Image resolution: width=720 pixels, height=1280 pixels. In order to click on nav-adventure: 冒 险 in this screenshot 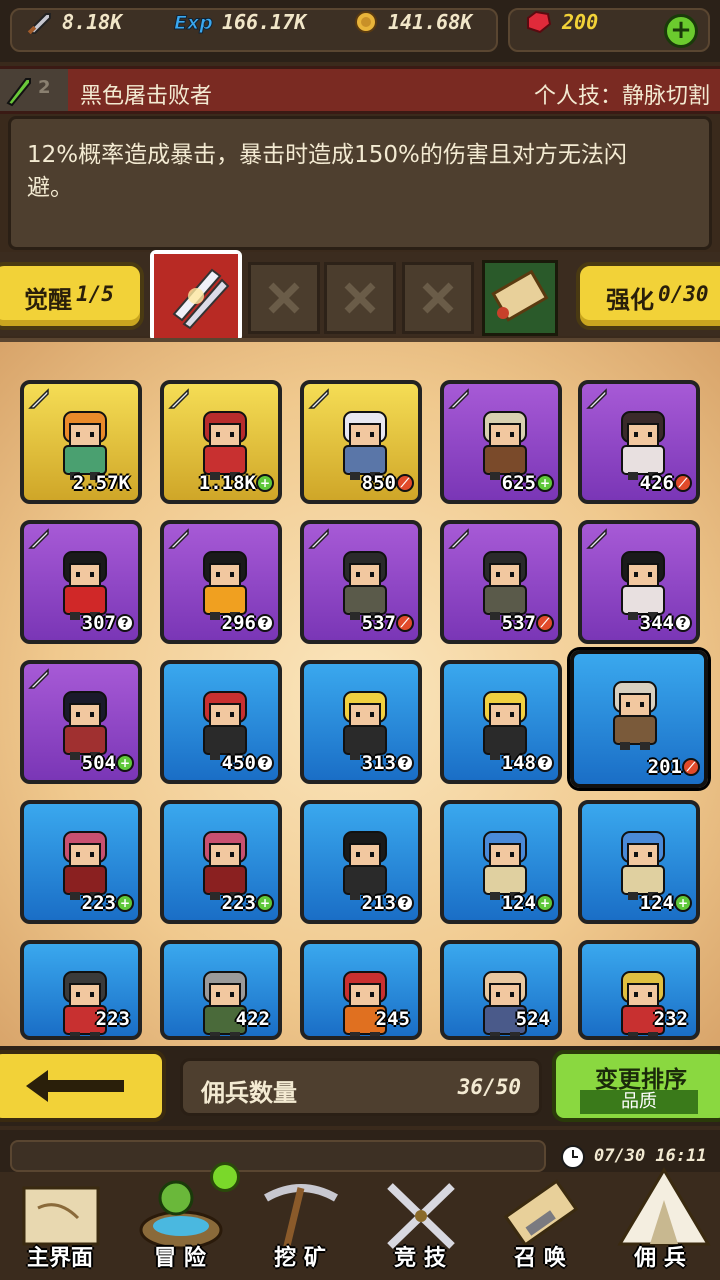, I will do `click(180, 1221)`.